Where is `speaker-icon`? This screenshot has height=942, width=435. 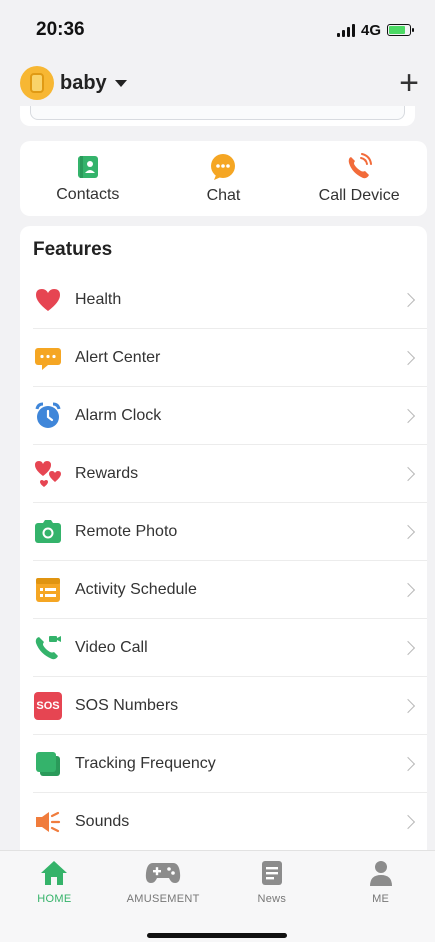
speaker-icon is located at coordinates (48, 822).